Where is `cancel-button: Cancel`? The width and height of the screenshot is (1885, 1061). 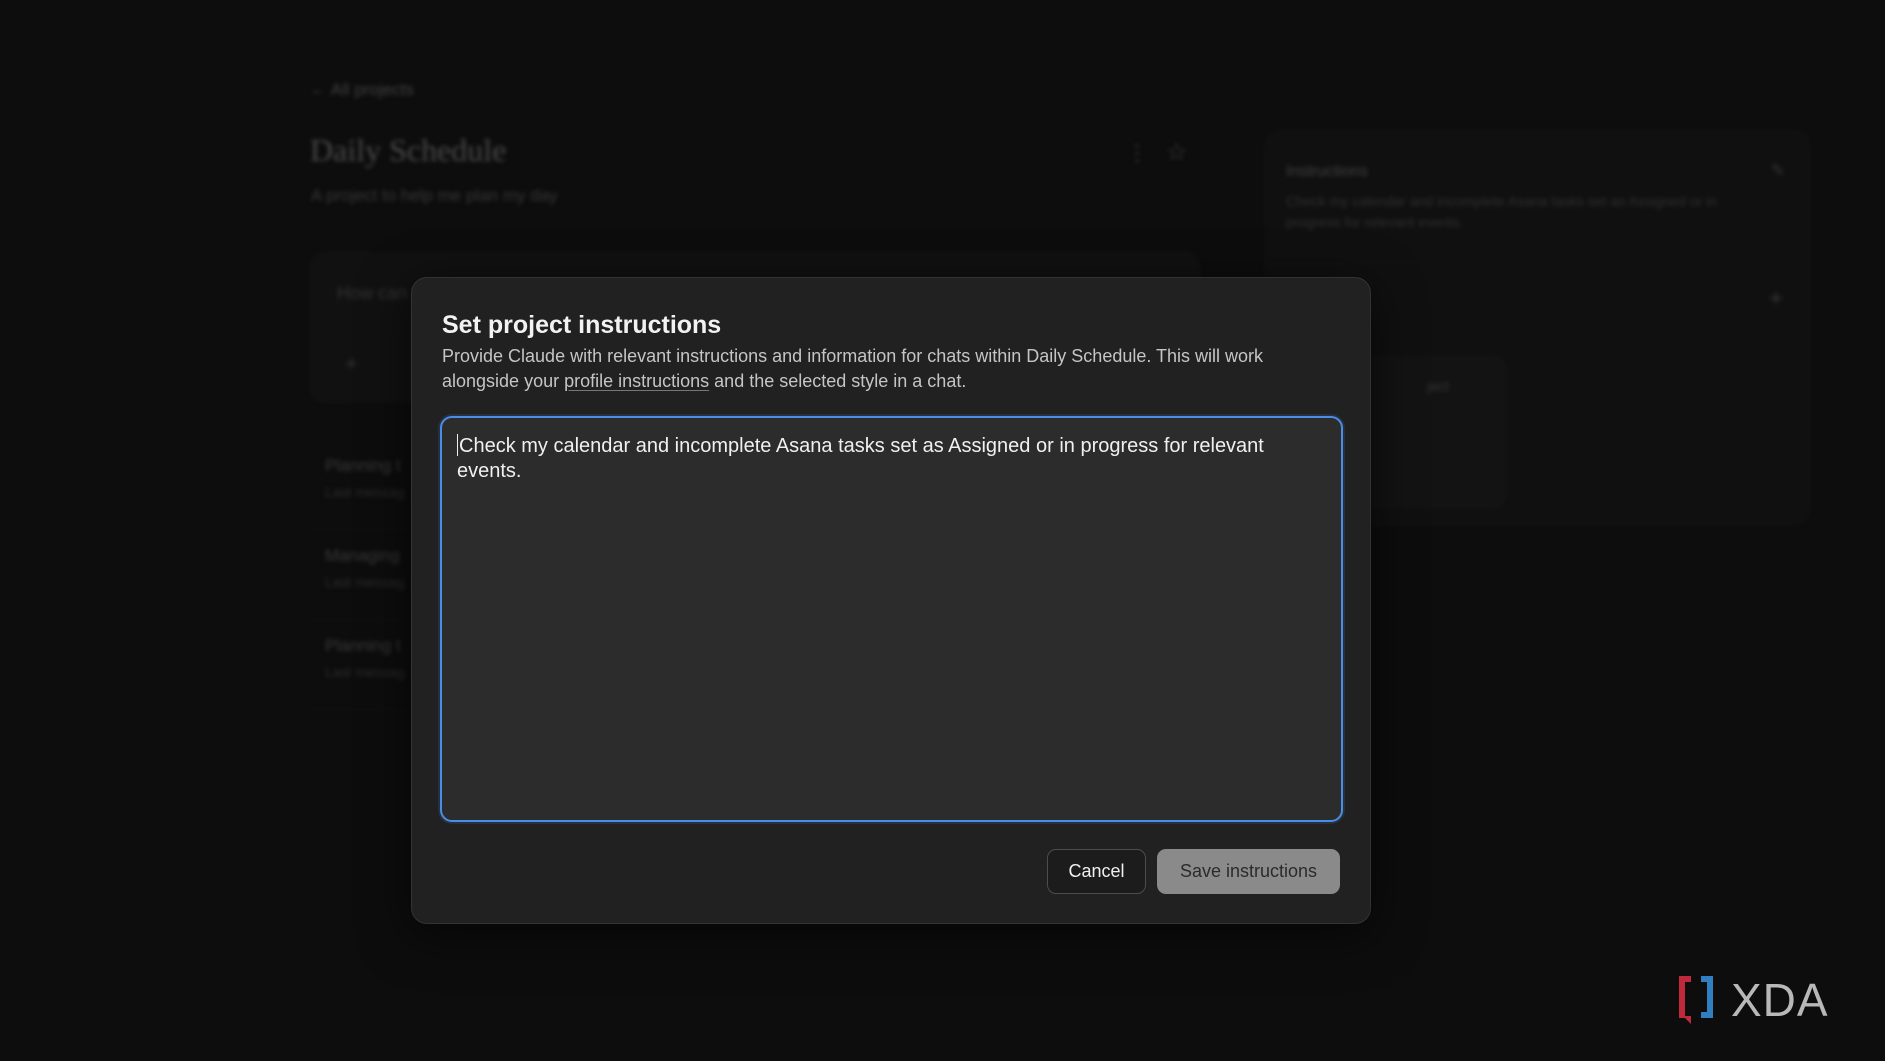 cancel-button: Cancel is located at coordinates (1096, 871).